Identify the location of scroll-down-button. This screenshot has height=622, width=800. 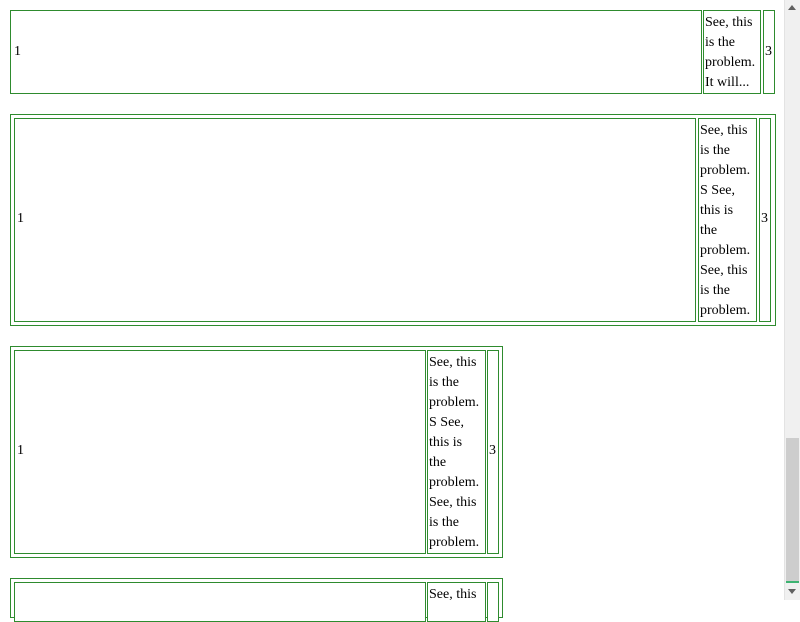
(792, 592).